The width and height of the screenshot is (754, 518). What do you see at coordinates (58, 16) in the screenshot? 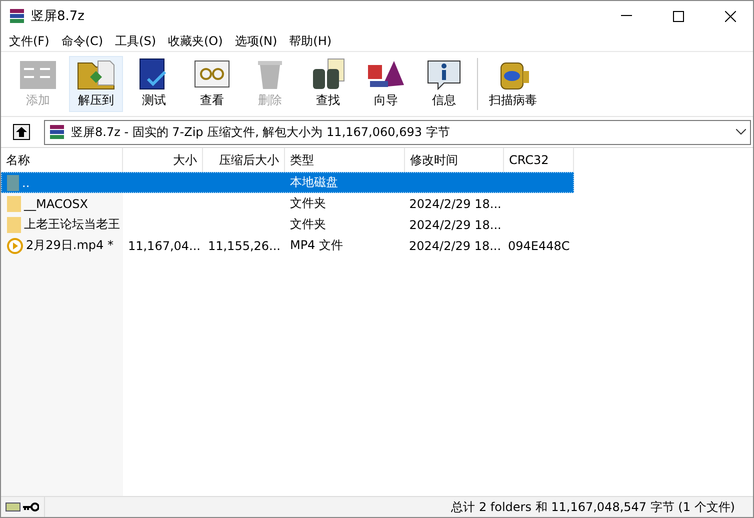
I see `window-title: 竖屏8.7z` at bounding box center [58, 16].